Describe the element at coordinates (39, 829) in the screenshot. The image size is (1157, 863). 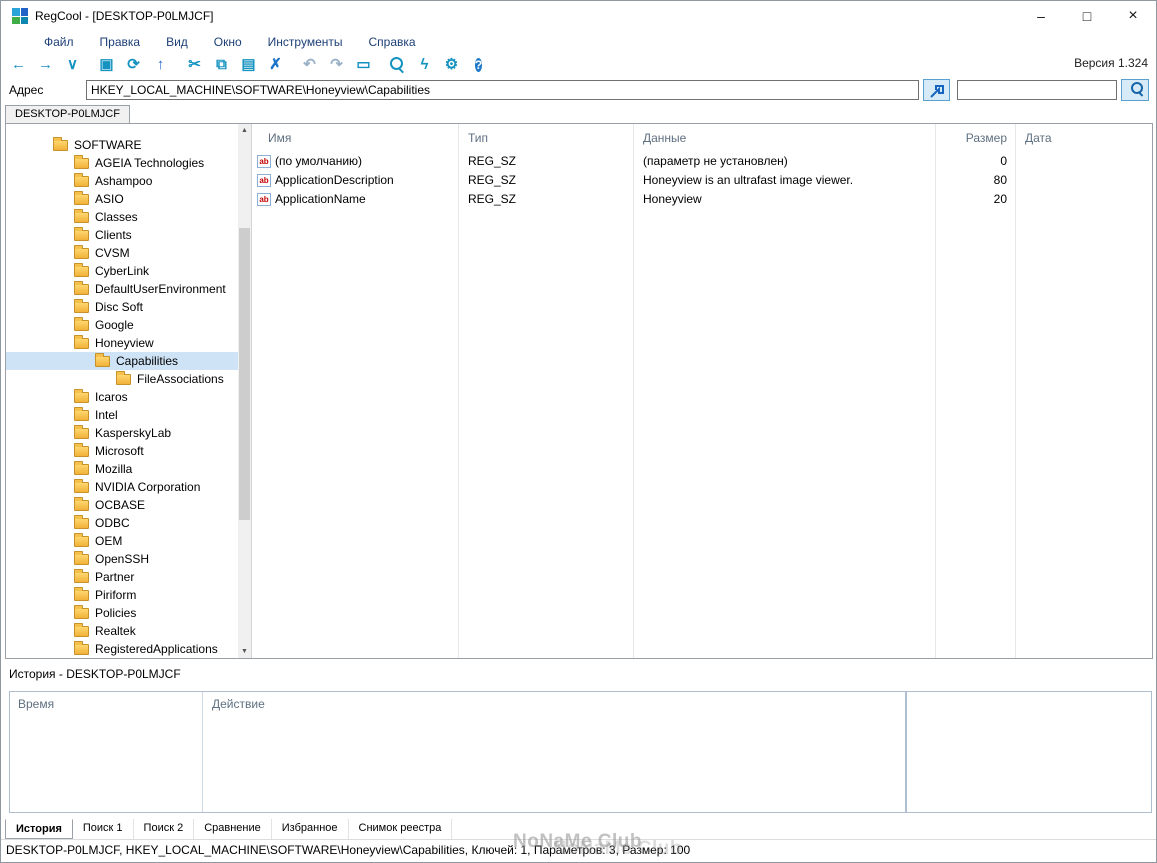
I see `bottom-tab-history: История` at that location.